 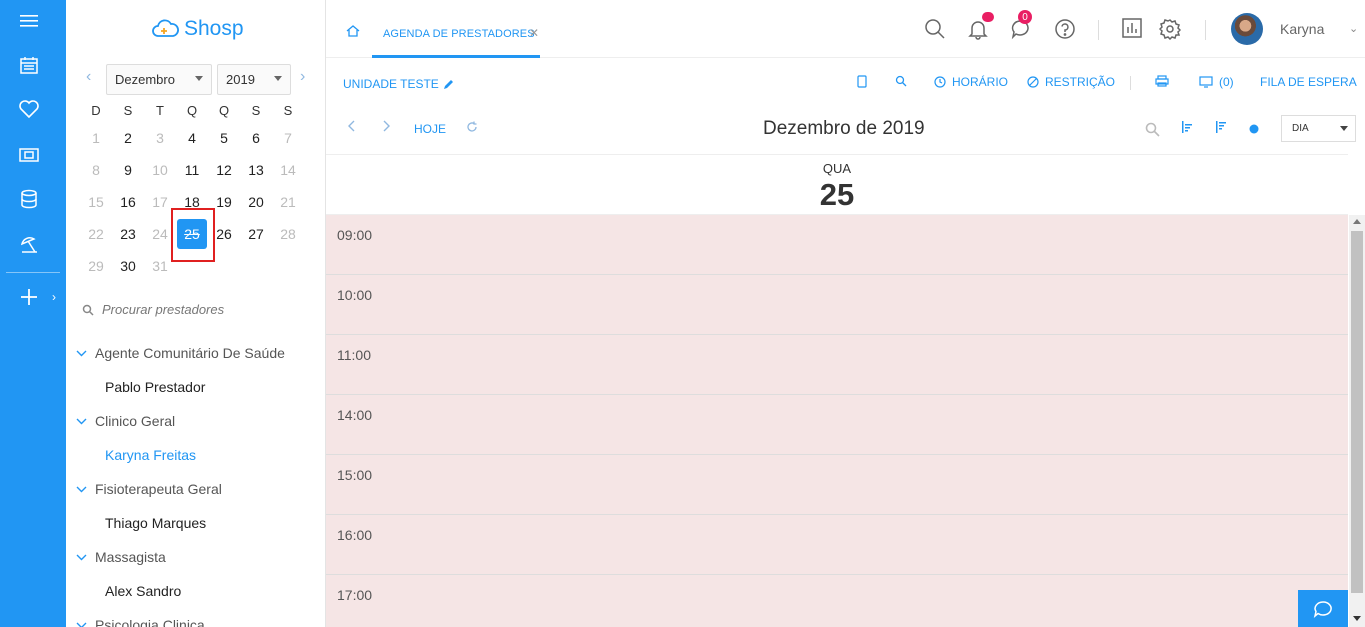 I want to click on monitor-button: (0), so click(x=1216, y=82).